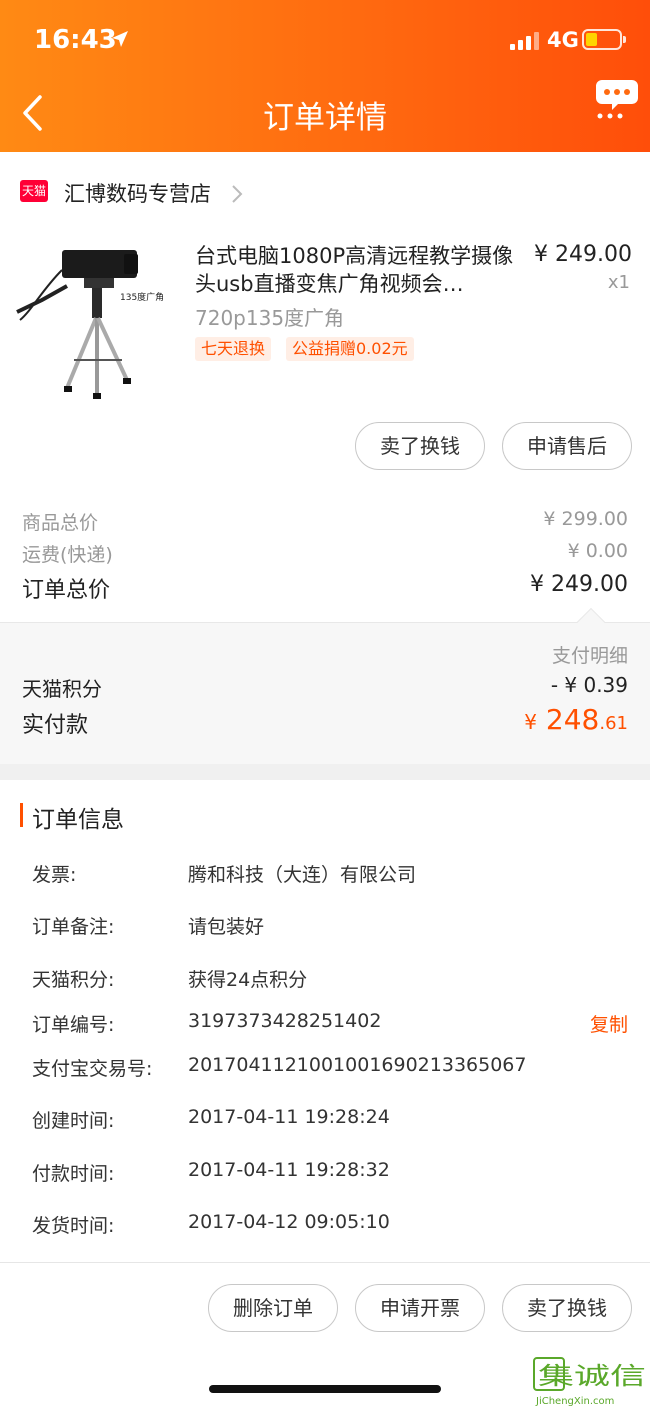 This screenshot has height=1407, width=650. I want to click on site-watermark-logo: 集诚信 JiChengXin.com, so click(589, 1382).